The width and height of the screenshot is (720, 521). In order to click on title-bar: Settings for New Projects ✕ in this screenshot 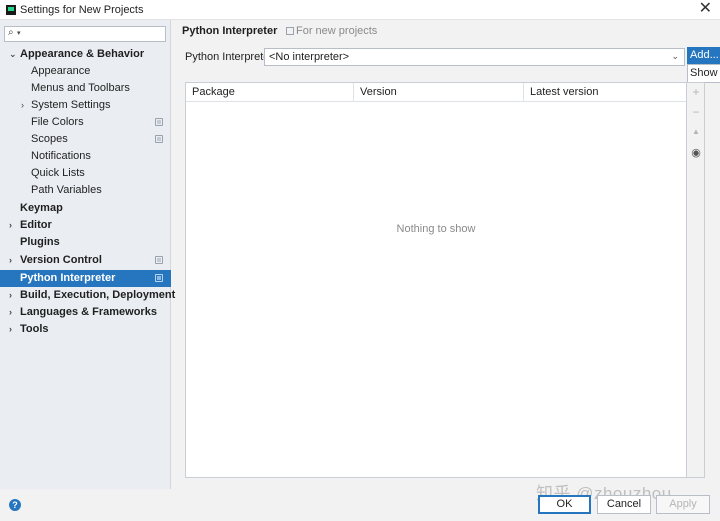, I will do `click(360, 10)`.